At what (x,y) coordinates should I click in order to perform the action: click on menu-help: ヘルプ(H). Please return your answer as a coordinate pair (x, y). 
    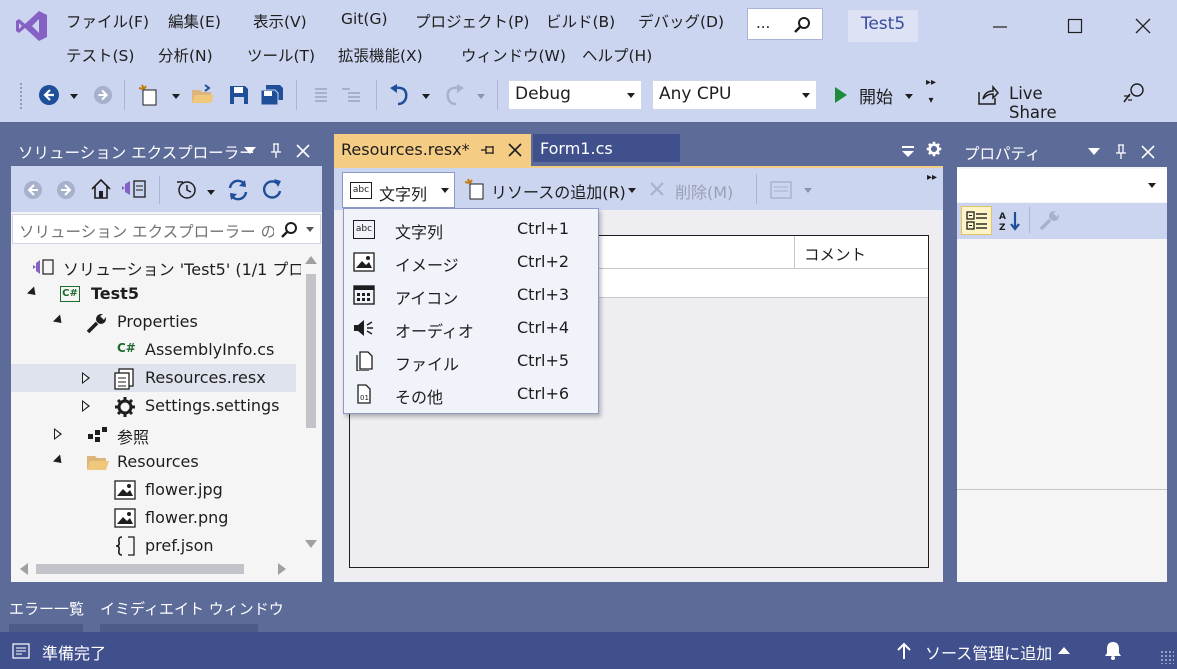
    Looking at the image, I should click on (617, 55).